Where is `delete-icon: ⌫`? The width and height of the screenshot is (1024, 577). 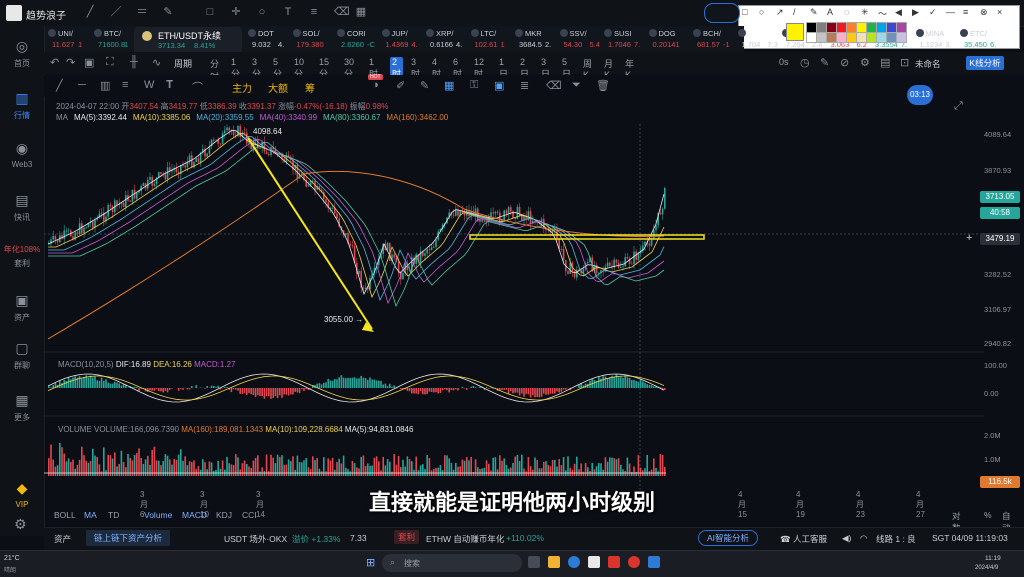
delete-icon: ⌫ is located at coordinates (554, 85).